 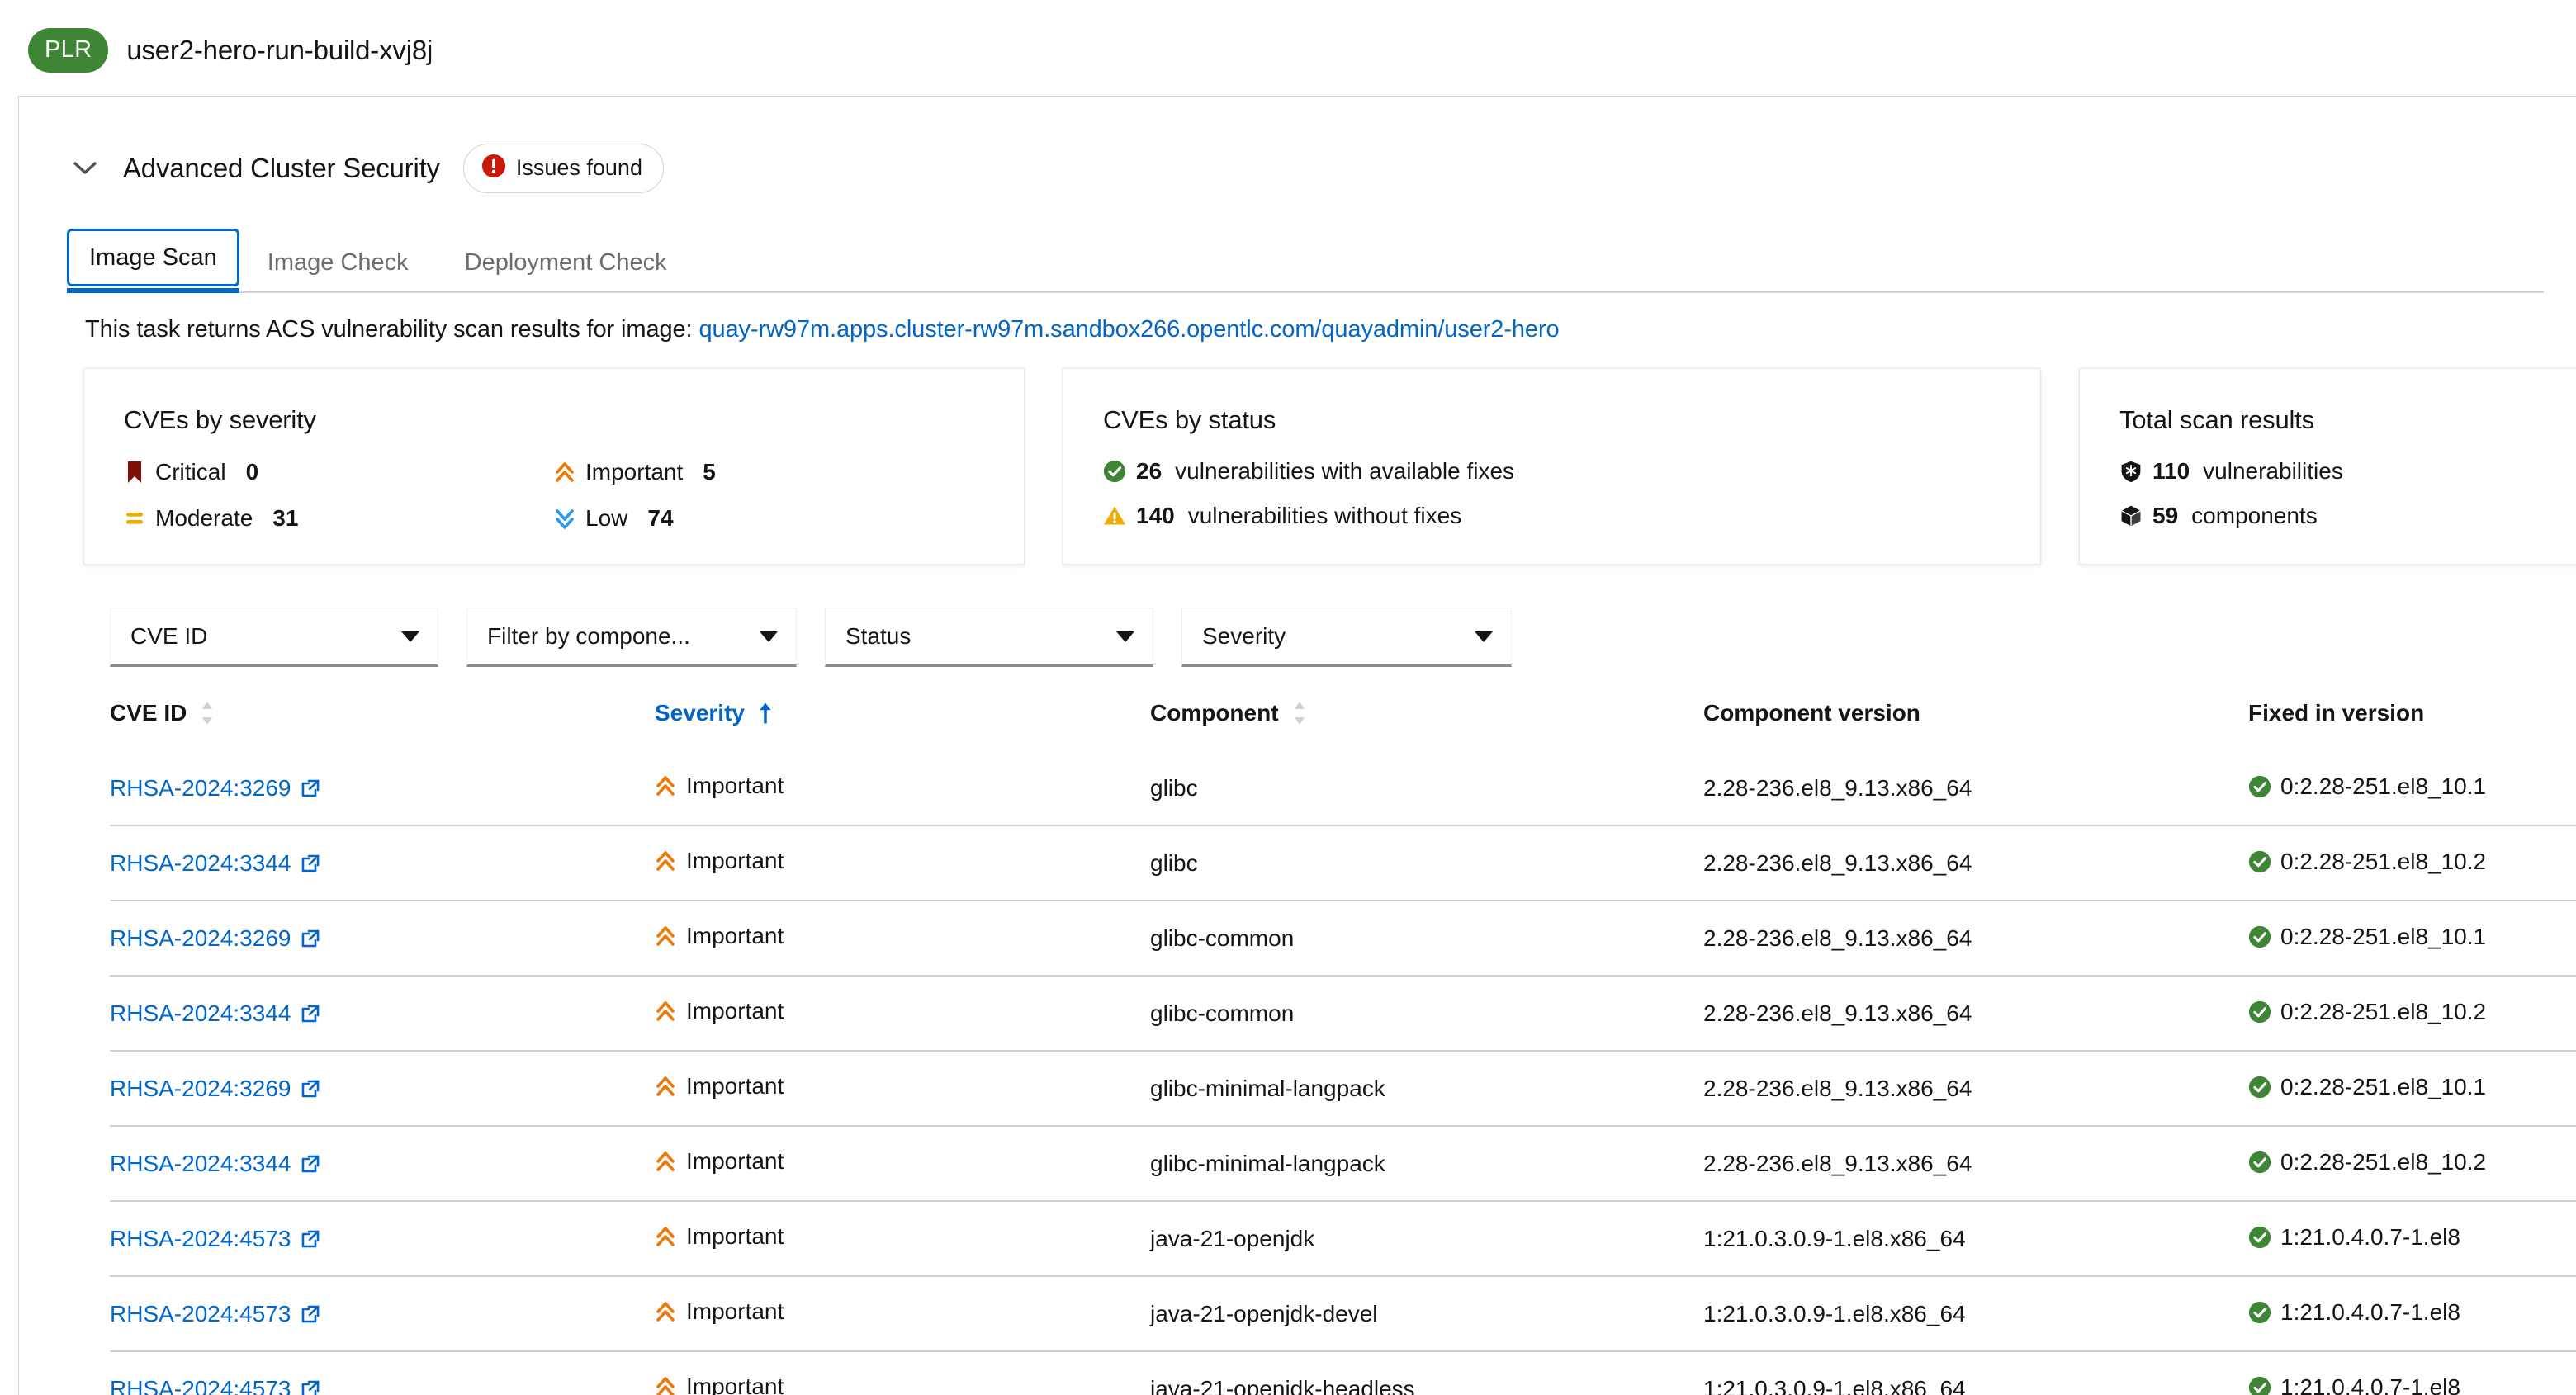 What do you see at coordinates (1345, 471) in the screenshot?
I see `status-text: vulnerabilities with available fixes` at bounding box center [1345, 471].